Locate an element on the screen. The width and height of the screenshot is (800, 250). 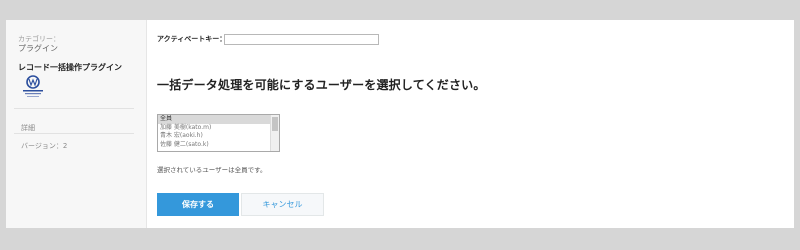
activate-key-input is located at coordinates (301, 39).